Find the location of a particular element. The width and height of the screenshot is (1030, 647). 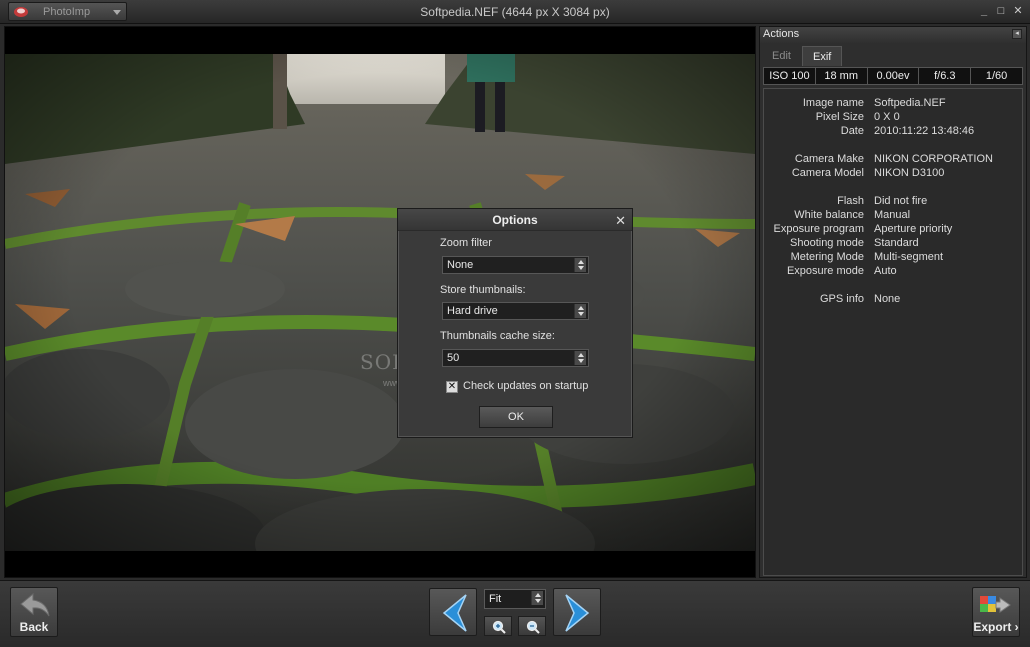

back-button: Back is located at coordinates (34, 612).